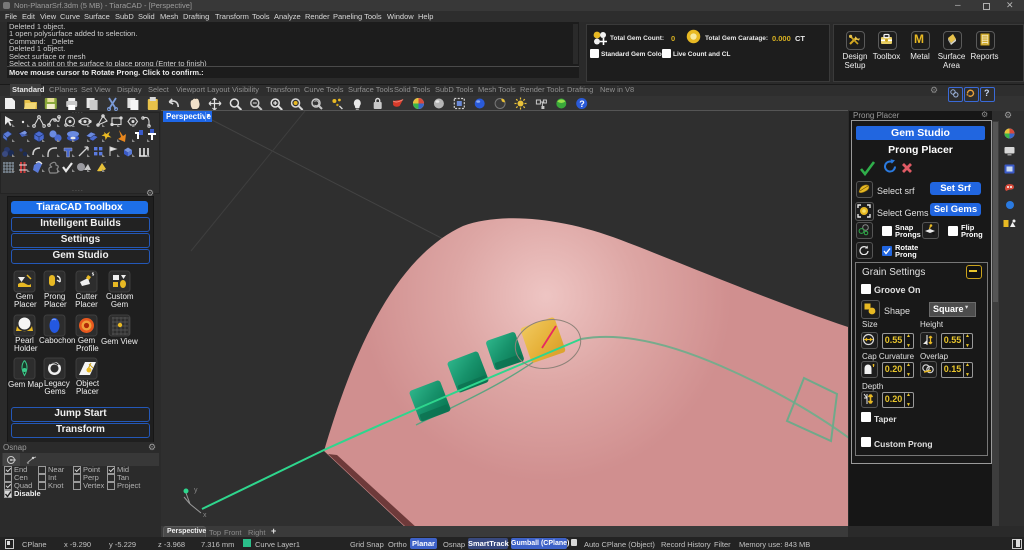 The image size is (1024, 550). Describe the element at coordinates (196, 490) in the screenshot. I see `svg-text: y` at that location.